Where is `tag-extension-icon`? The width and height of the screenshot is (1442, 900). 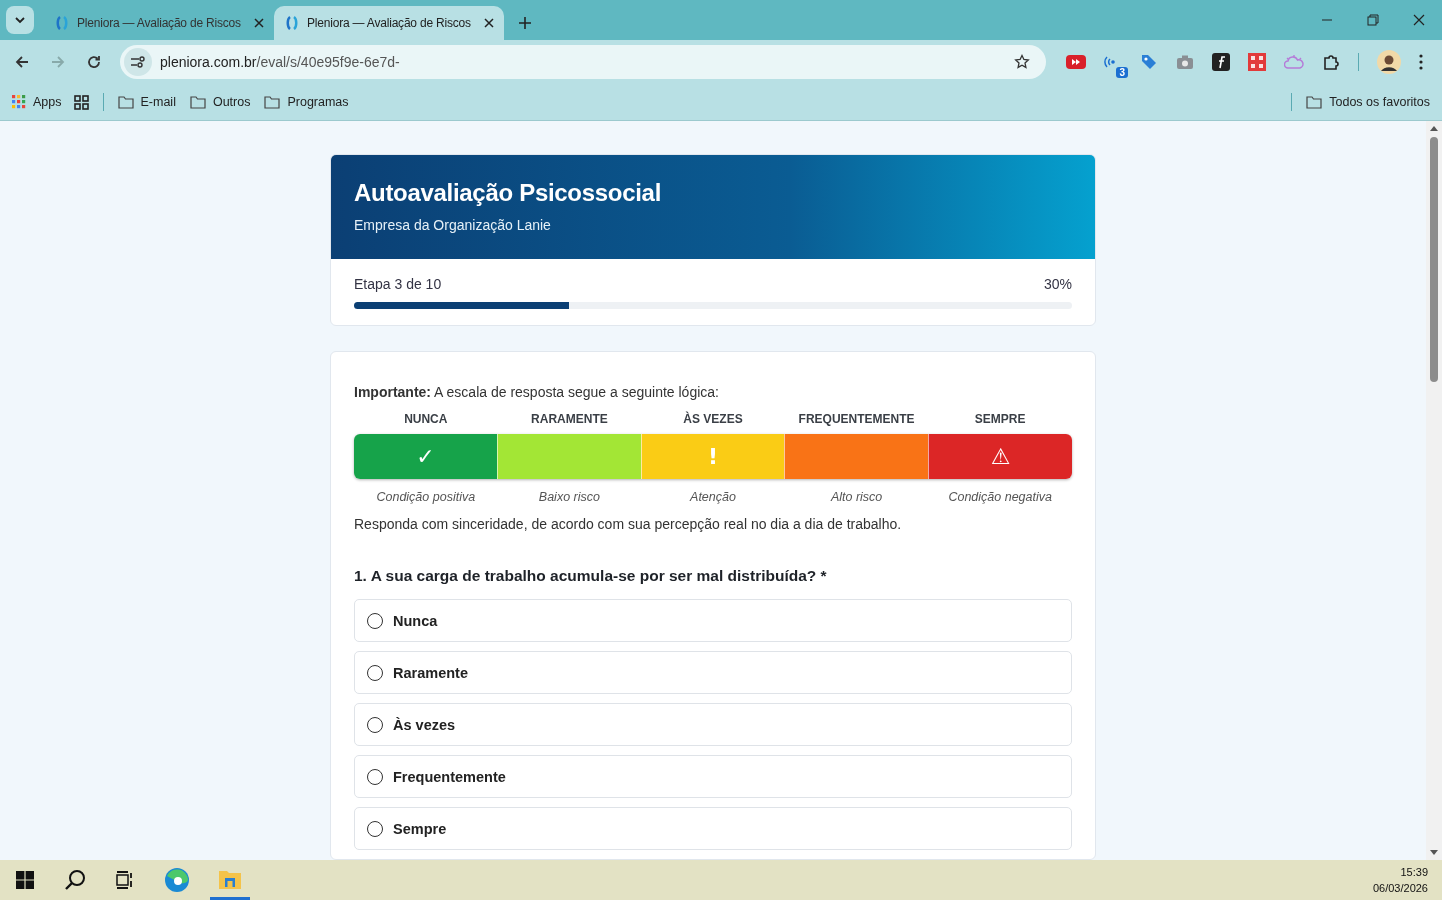
tag-extension-icon is located at coordinates (1149, 62).